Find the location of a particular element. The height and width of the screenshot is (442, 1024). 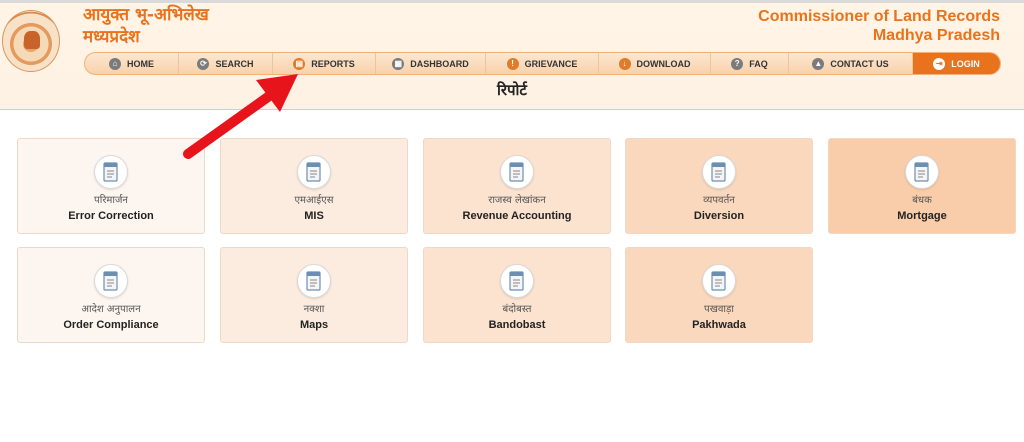

page-title: रिपोर्ट is located at coordinates (512, 90).